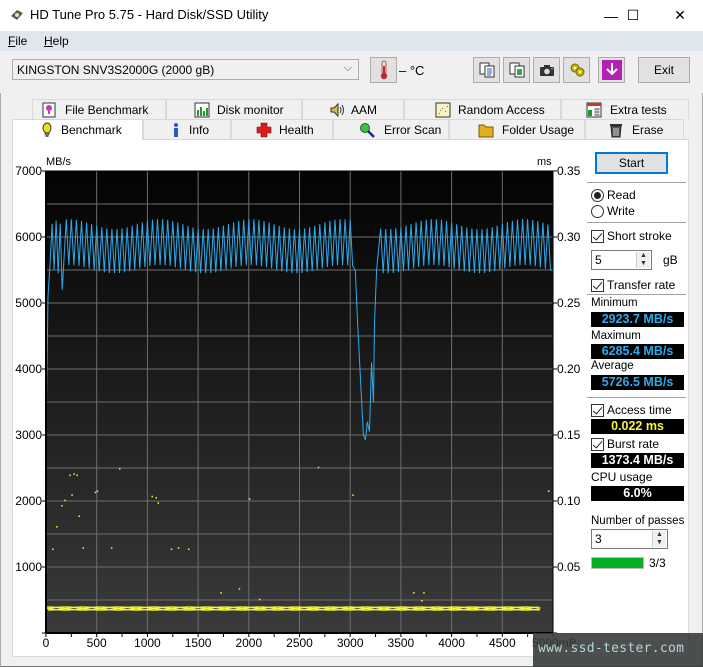 This screenshot has width=703, height=667. What do you see at coordinates (569, 567) in the screenshot?
I see `y2-tick-label: 0.05` at bounding box center [569, 567].